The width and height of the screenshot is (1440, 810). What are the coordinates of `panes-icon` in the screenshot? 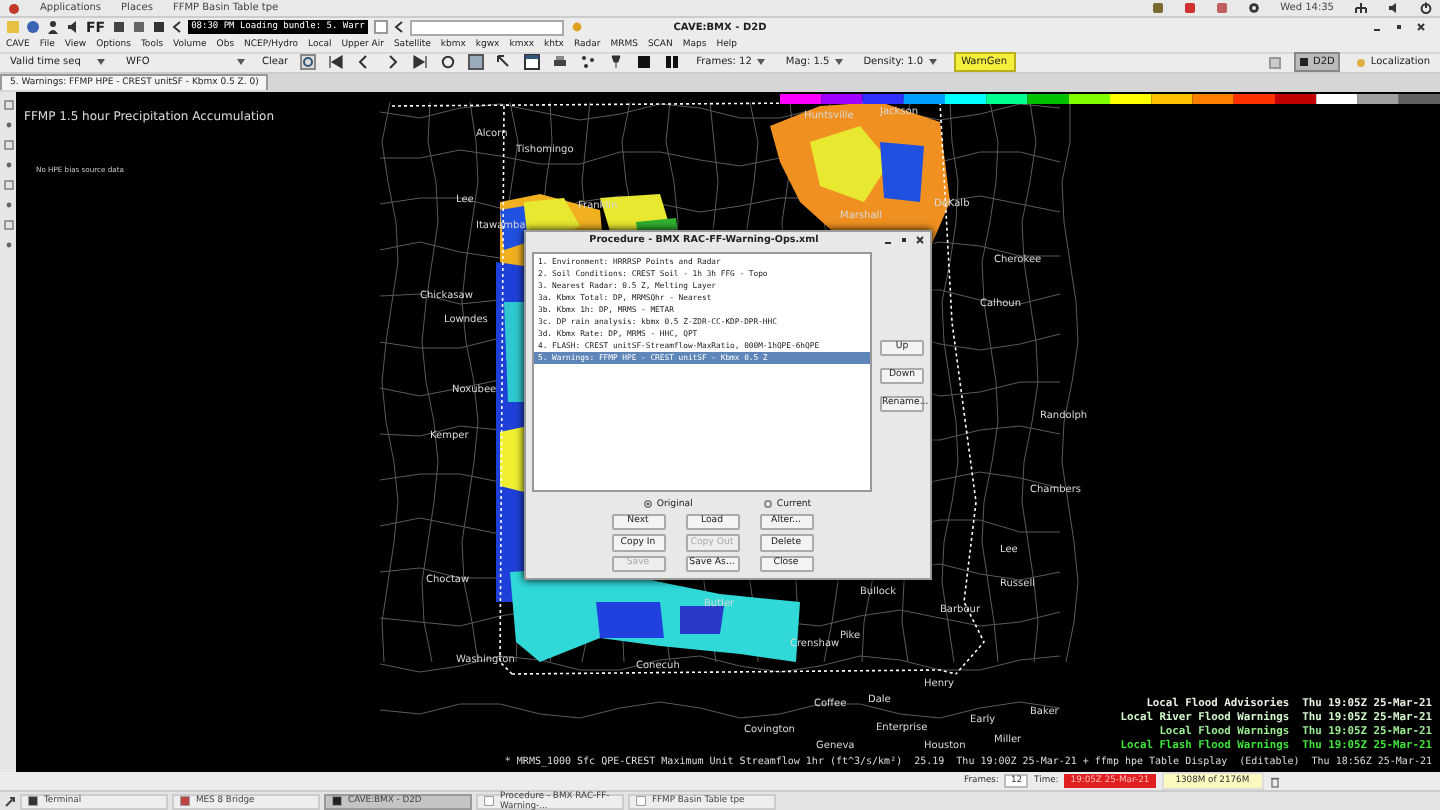 It's located at (672, 62).